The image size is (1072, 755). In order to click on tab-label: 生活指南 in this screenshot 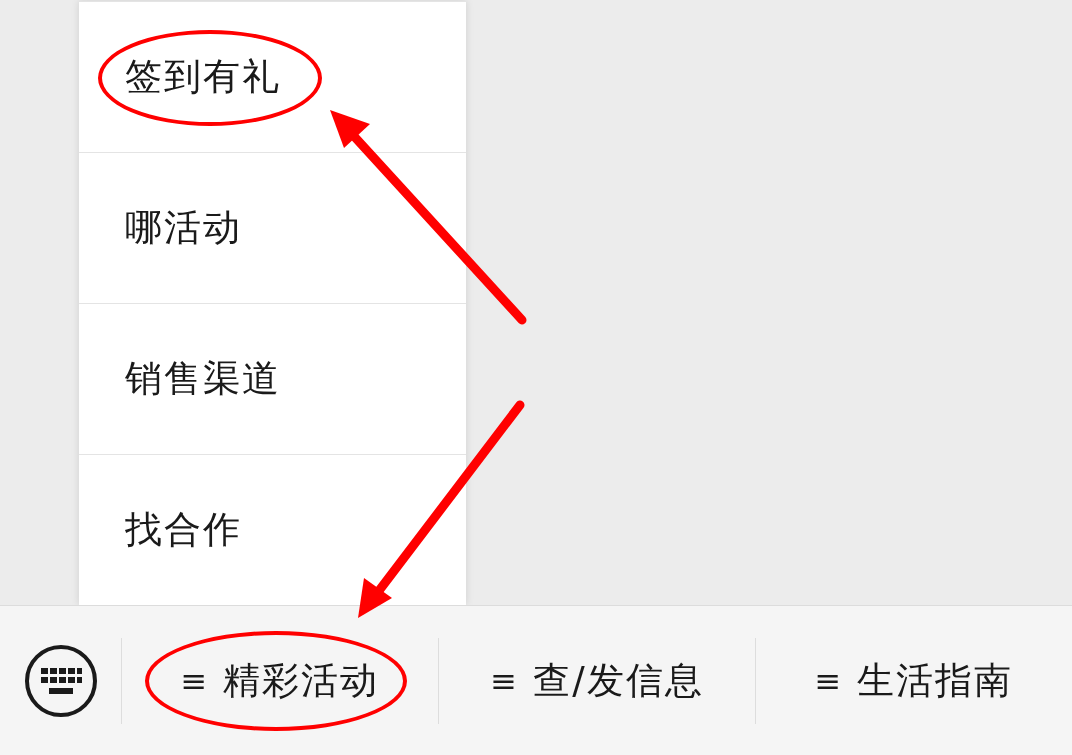, I will do `click(935, 680)`.